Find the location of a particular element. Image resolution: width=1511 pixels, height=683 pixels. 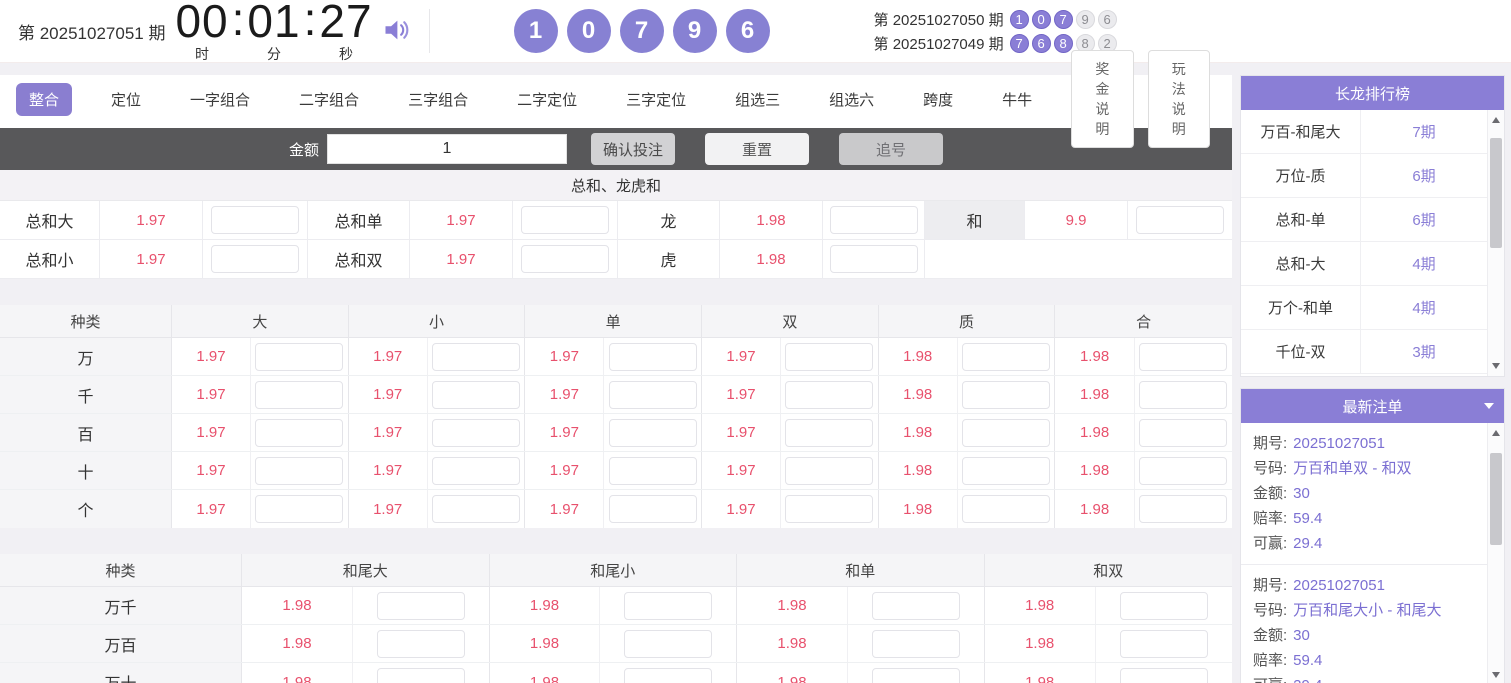

chase-number-button: 追号 is located at coordinates (891, 149).